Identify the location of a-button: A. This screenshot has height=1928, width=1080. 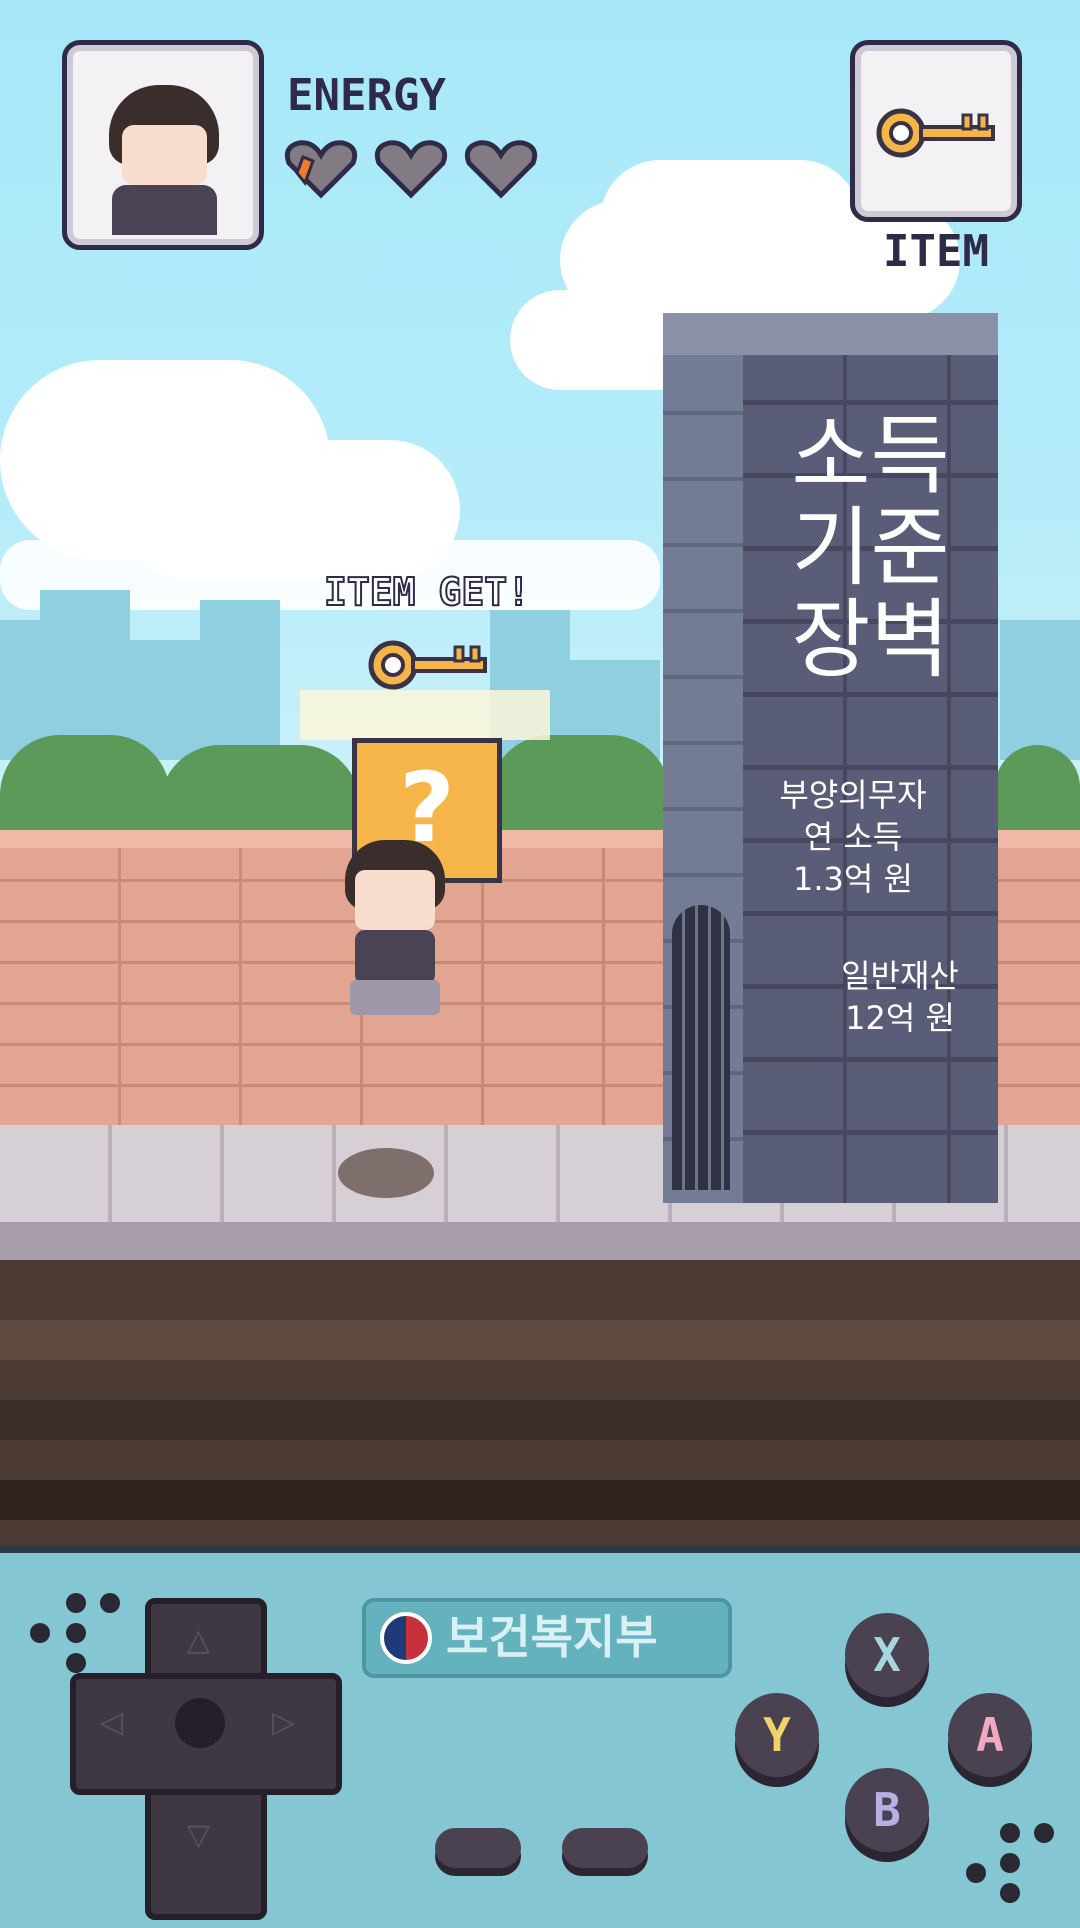
(990, 1735).